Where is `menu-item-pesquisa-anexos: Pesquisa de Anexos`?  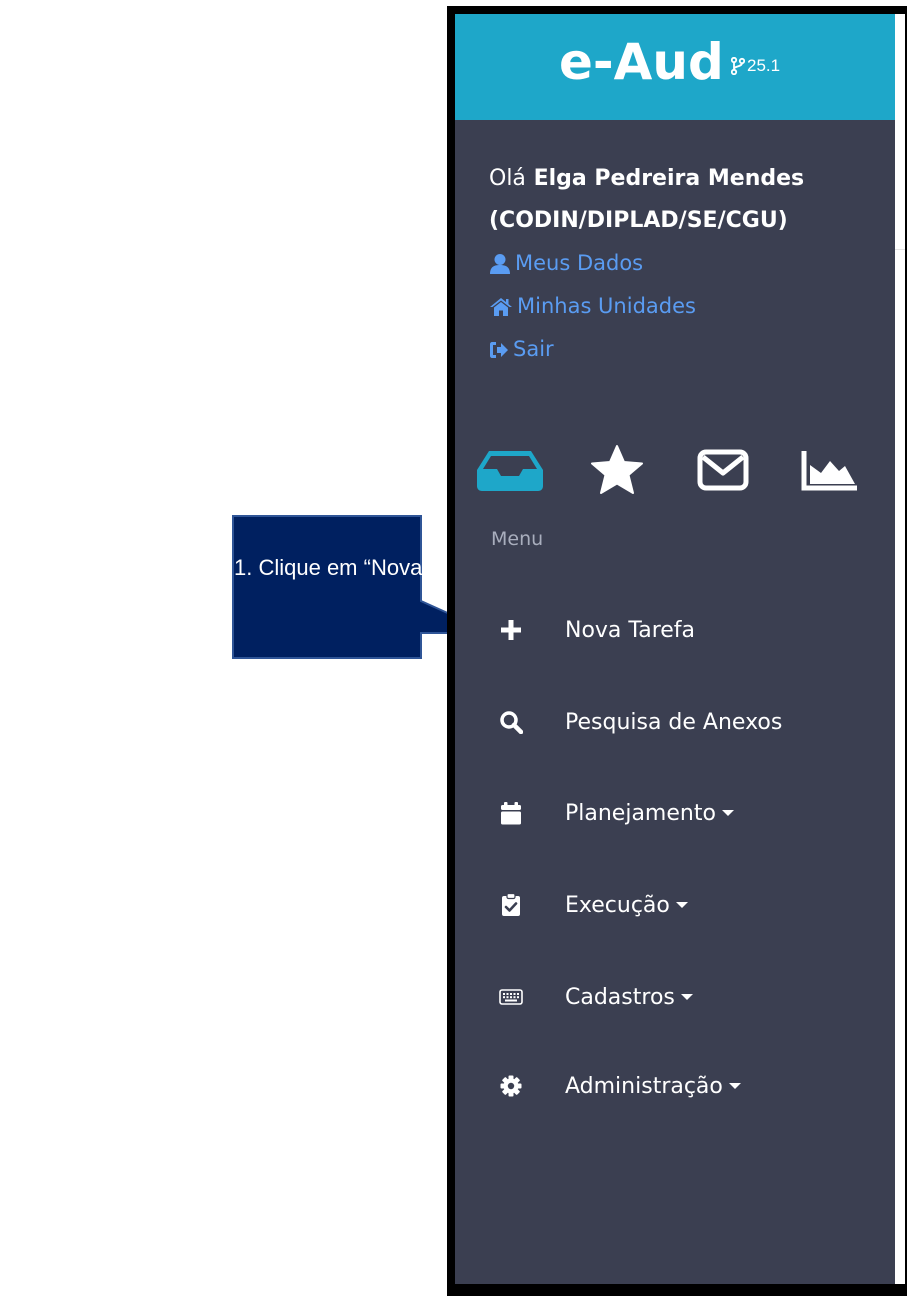
menu-item-pesquisa-anexos: Pesquisa de Anexos is located at coordinates (640, 722).